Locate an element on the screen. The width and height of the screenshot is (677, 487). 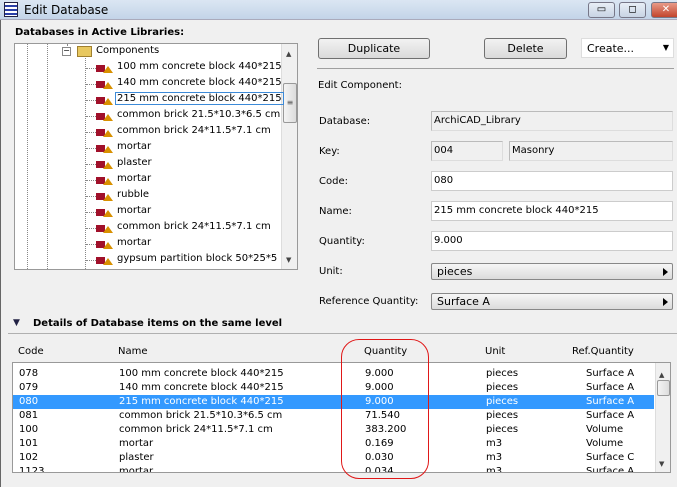
collapse-triangle-icon: ▼ is located at coordinates (16, 323).